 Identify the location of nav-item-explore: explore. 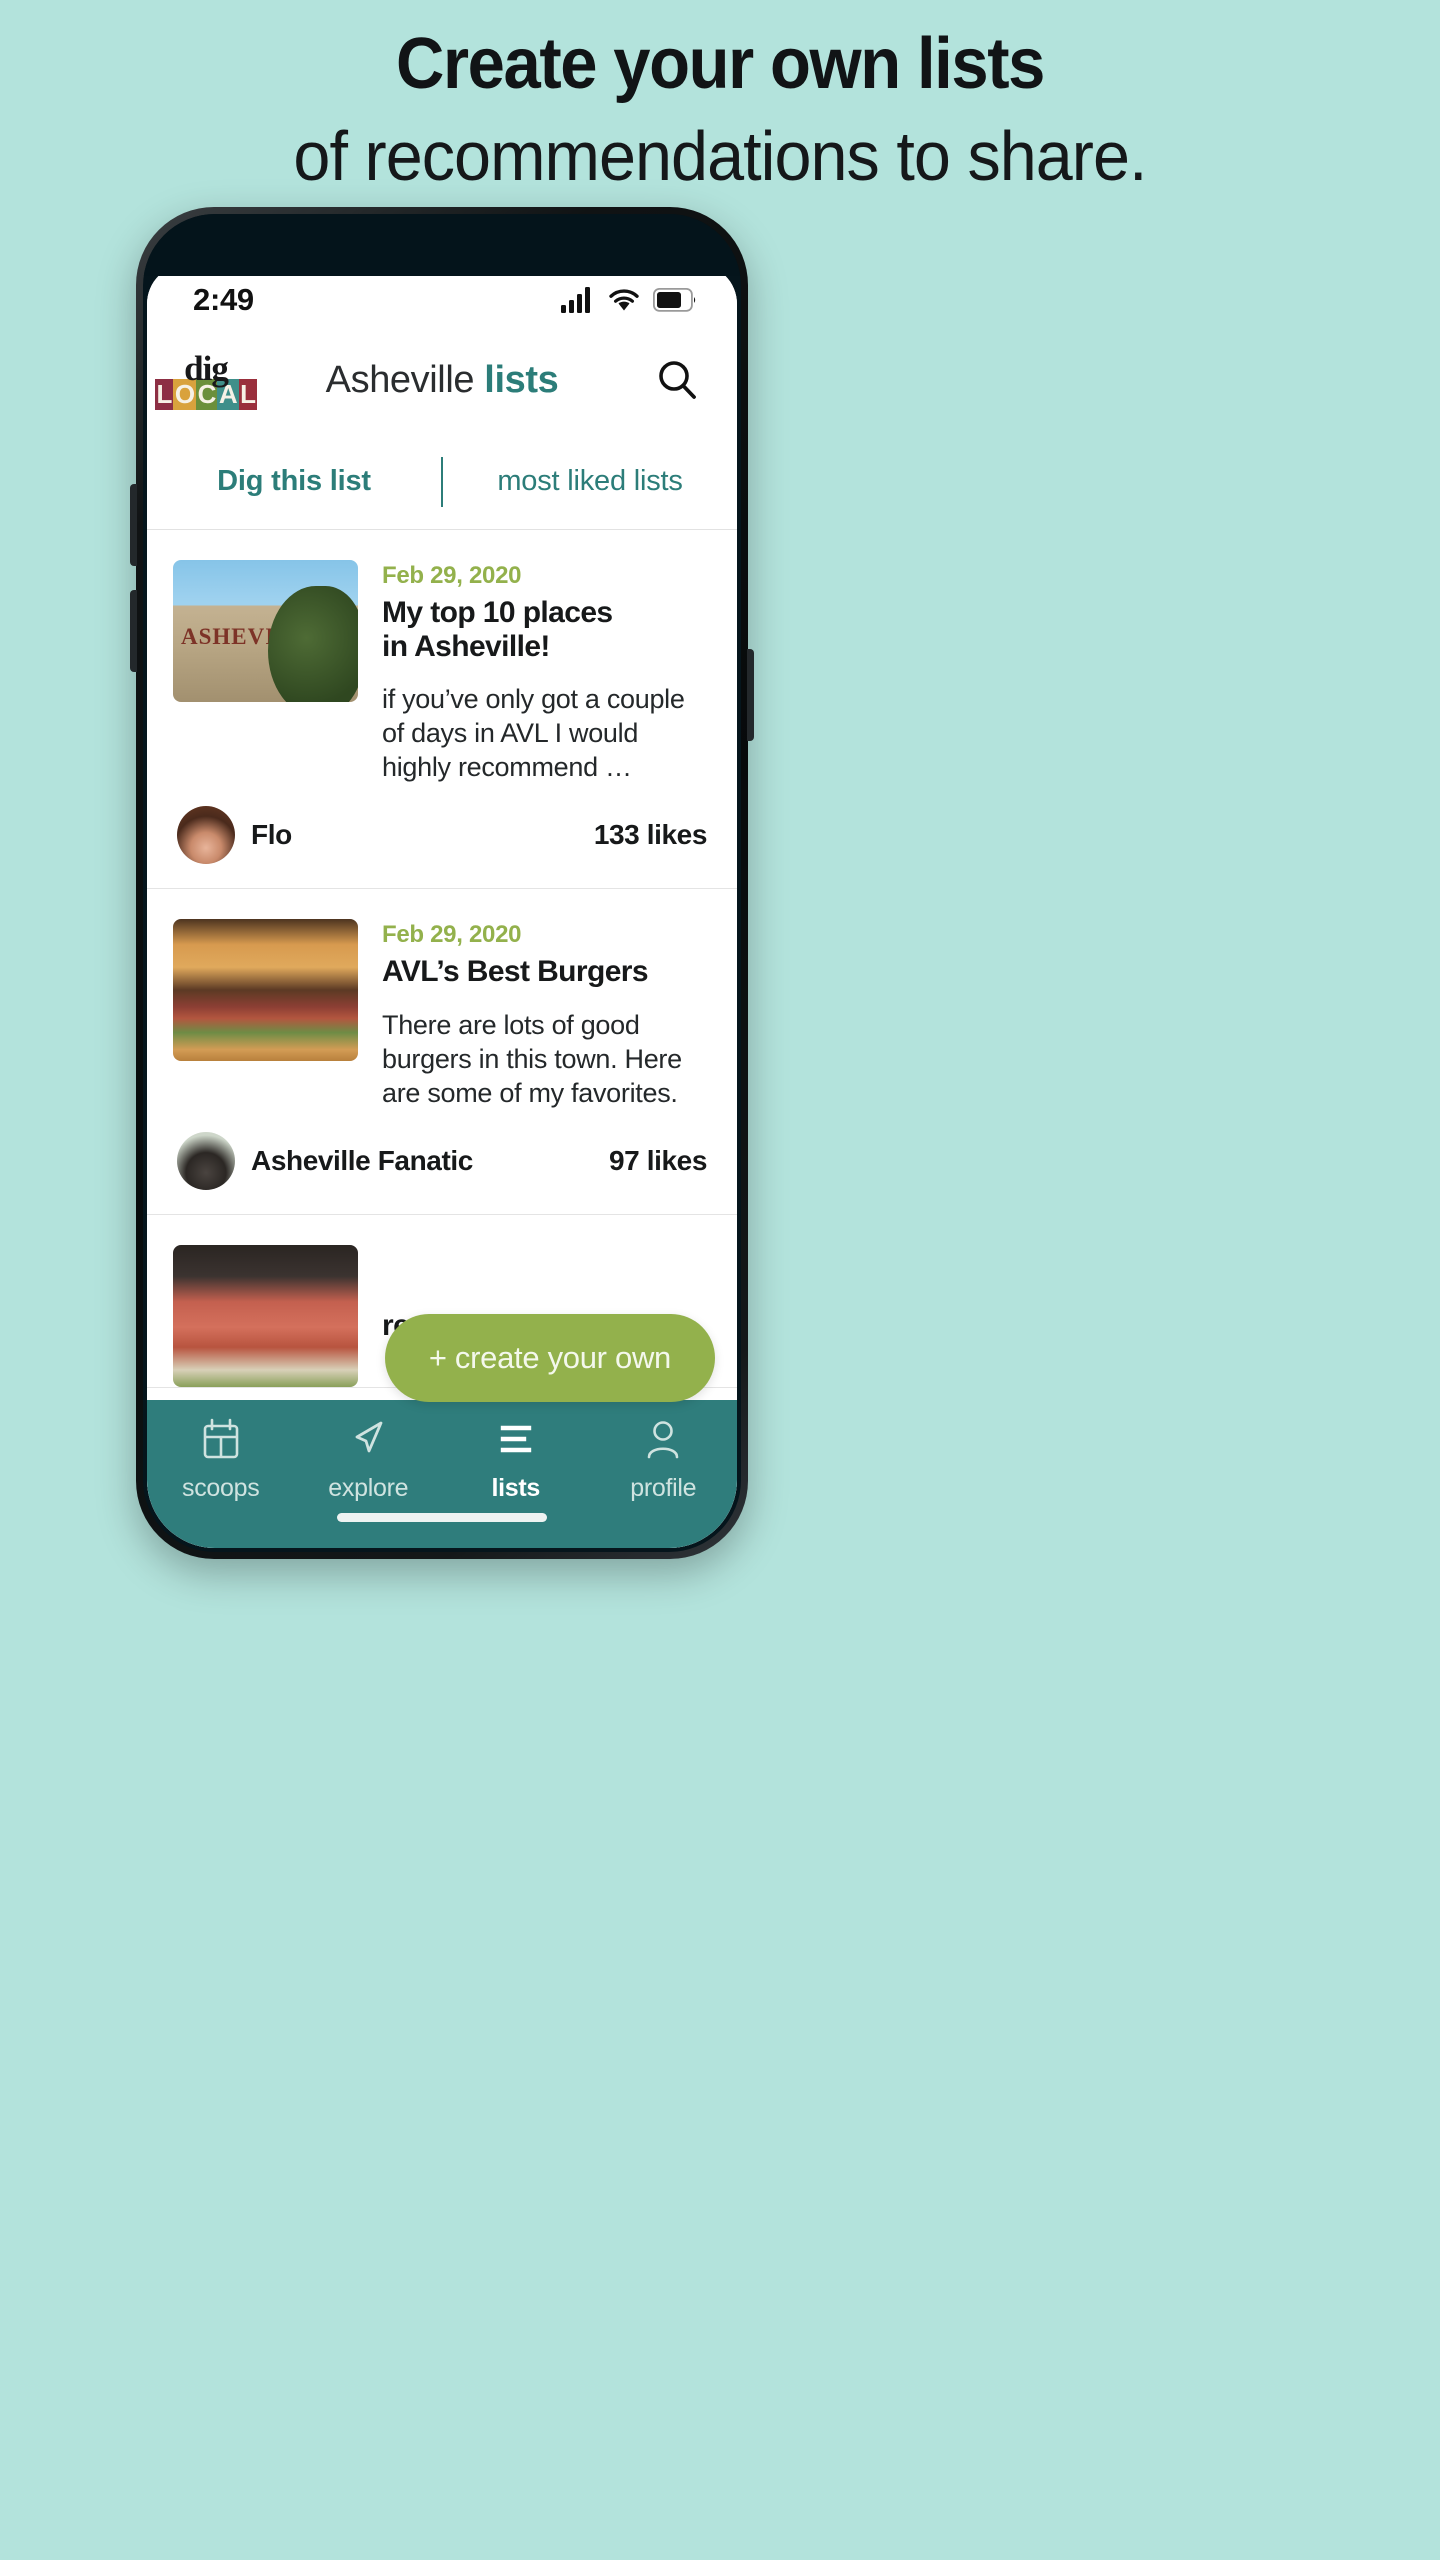
(369, 1459).